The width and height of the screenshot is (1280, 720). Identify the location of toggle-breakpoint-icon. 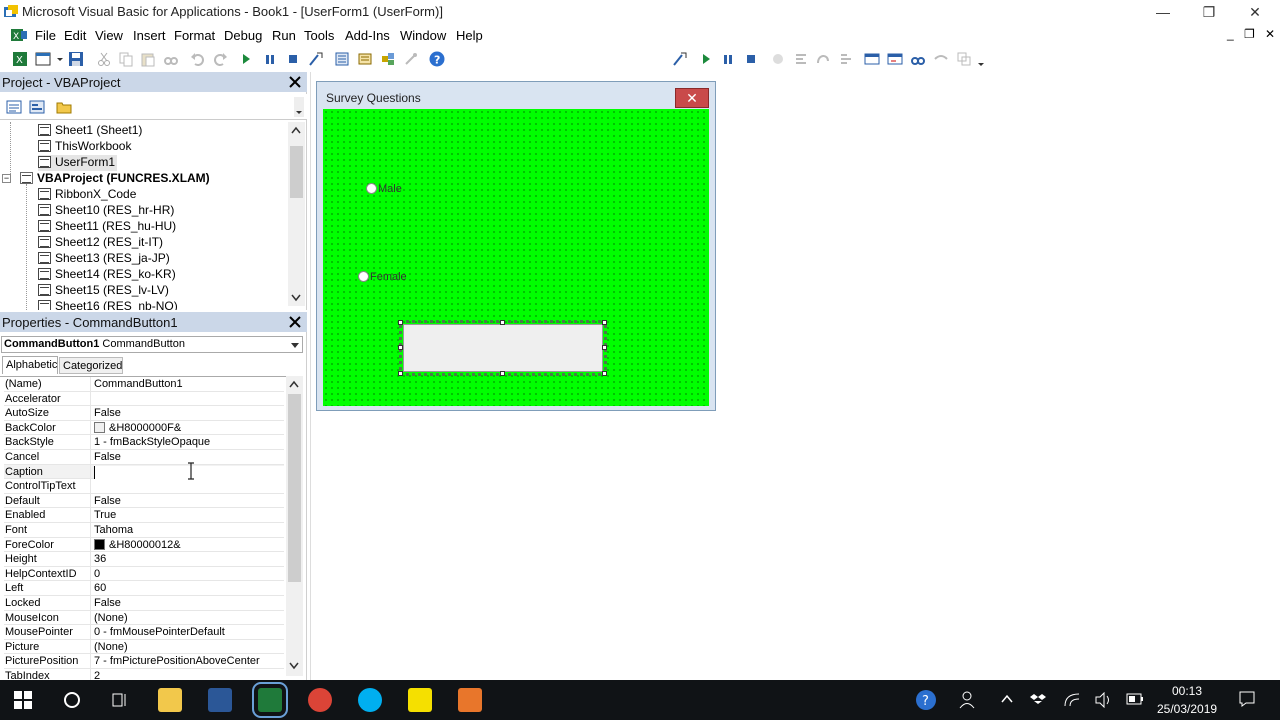
(778, 59).